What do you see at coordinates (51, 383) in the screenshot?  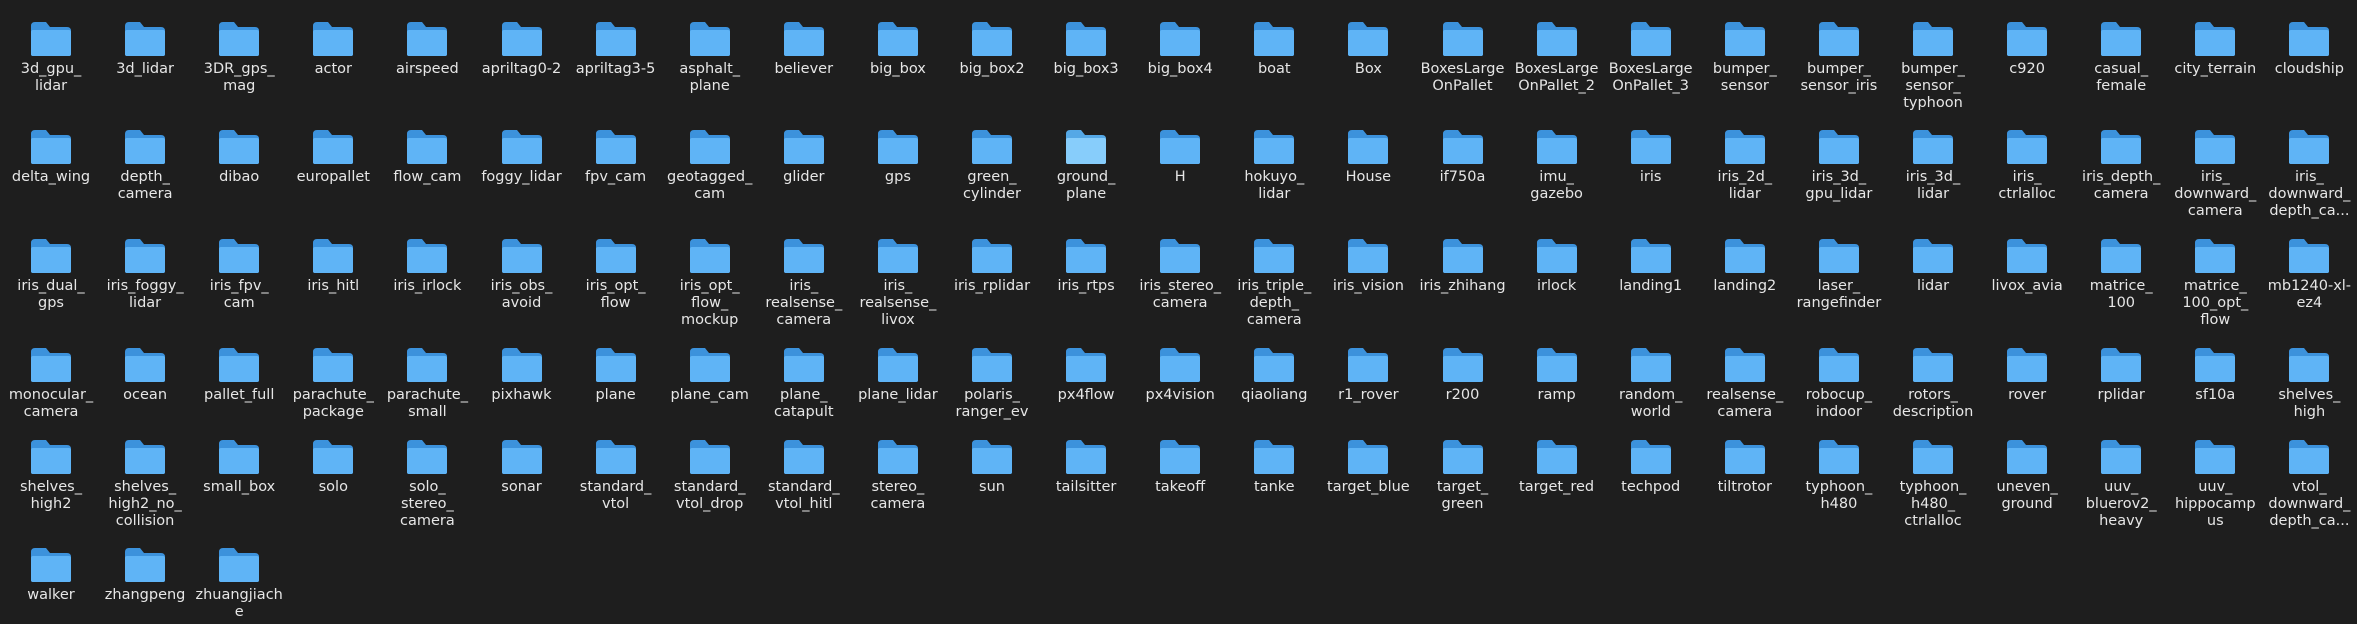 I see `folder-item-monocular_camera: monocular_ camera` at bounding box center [51, 383].